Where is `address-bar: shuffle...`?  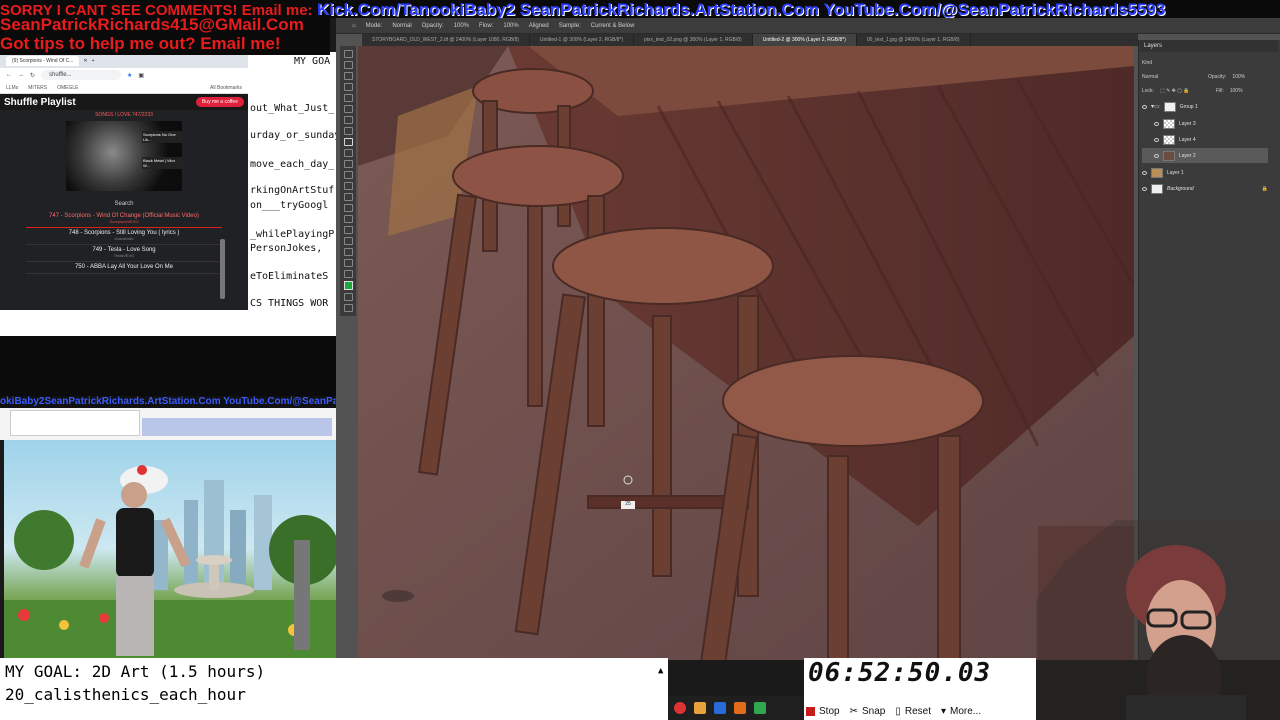
address-bar: shuffle... is located at coordinates (81, 75).